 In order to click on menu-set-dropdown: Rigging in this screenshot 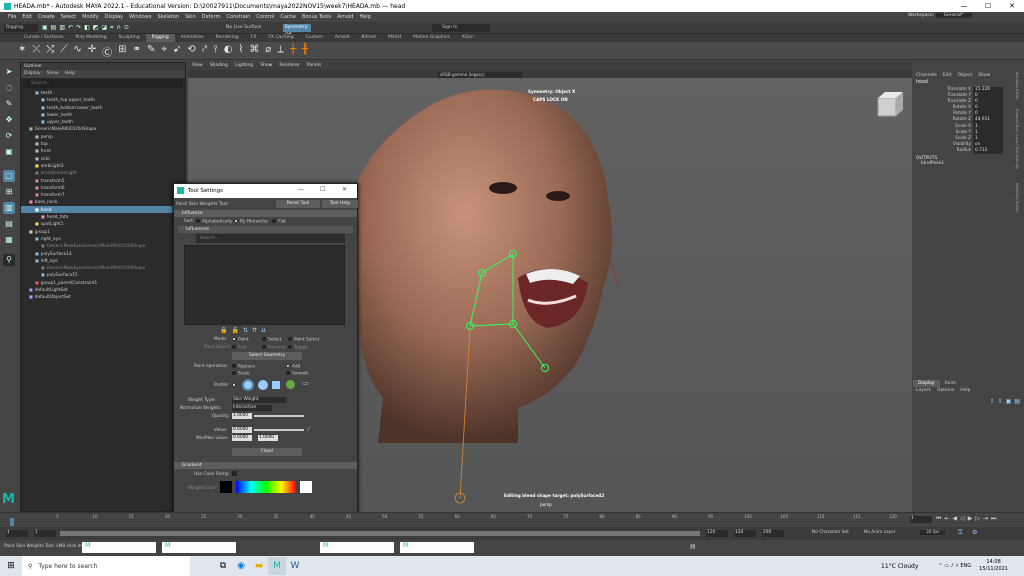, I will do `click(21, 28)`.